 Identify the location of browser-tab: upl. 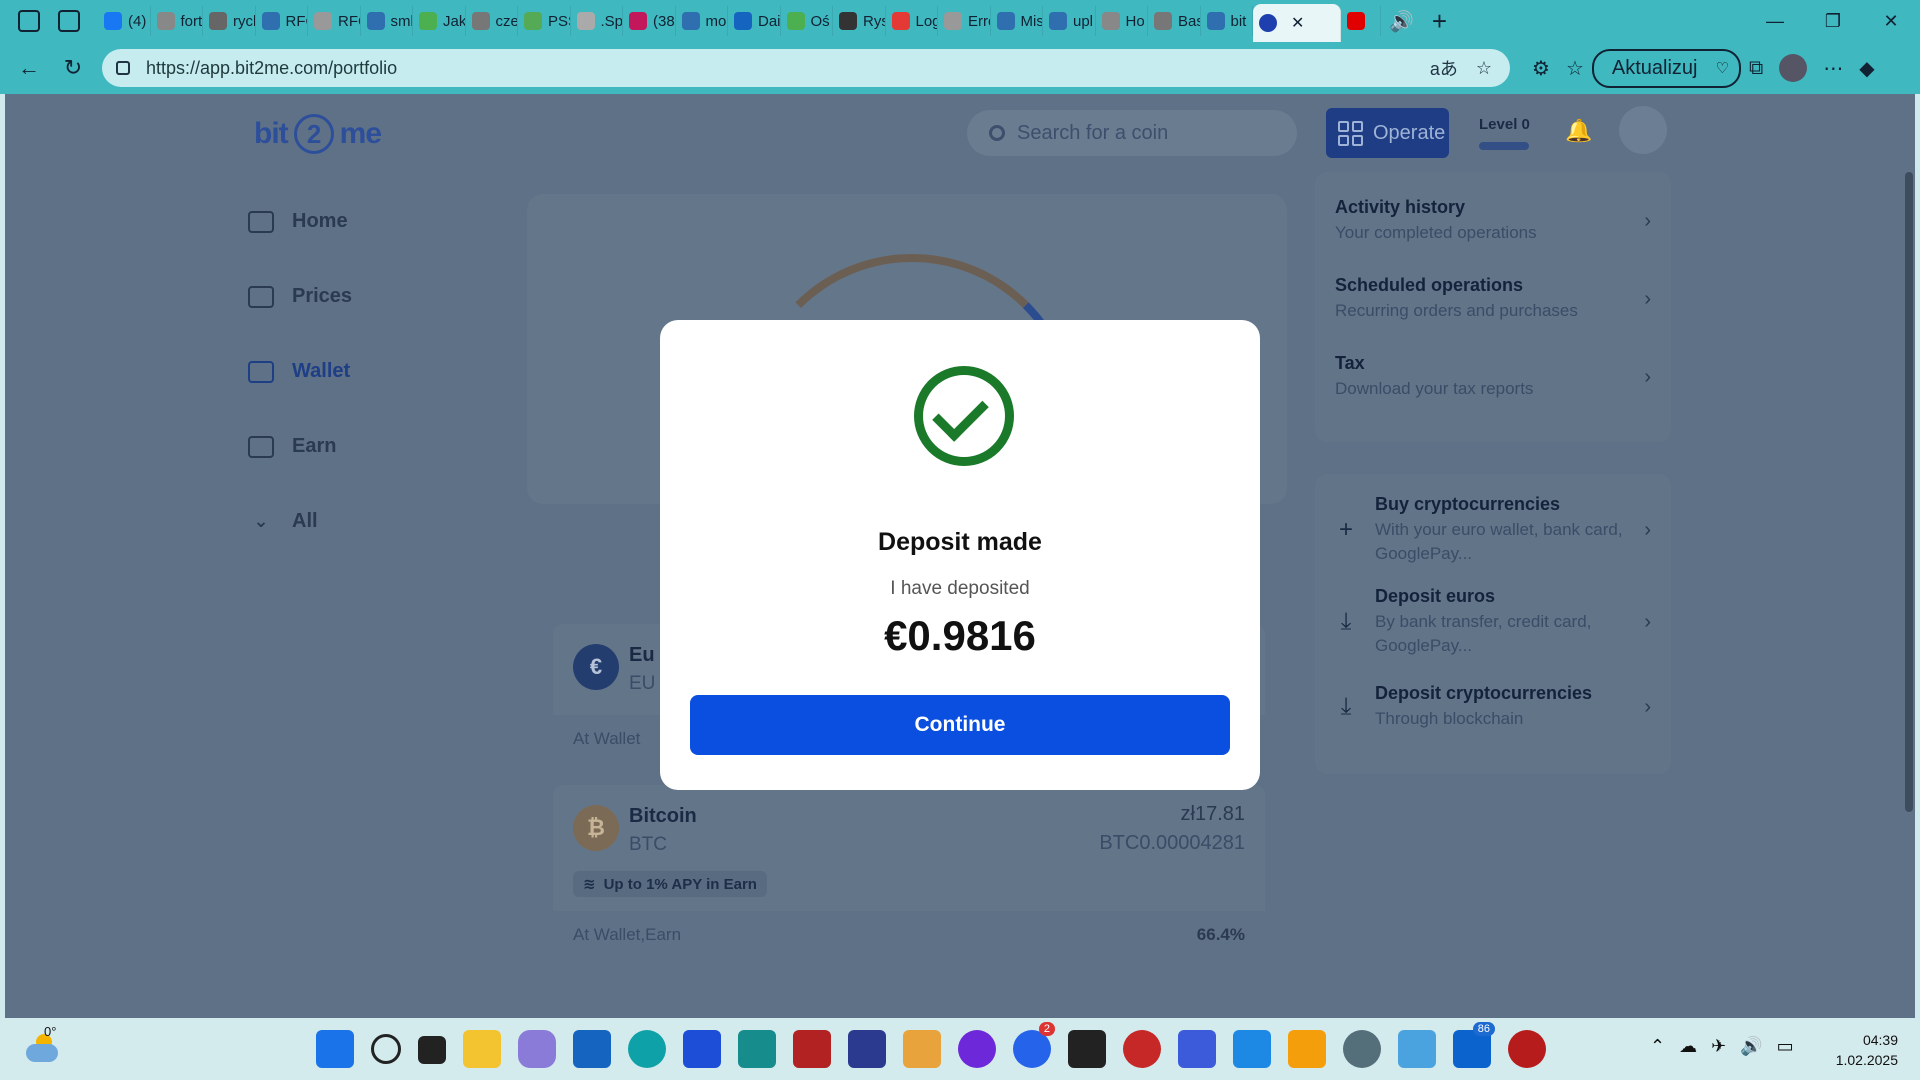
(1069, 21).